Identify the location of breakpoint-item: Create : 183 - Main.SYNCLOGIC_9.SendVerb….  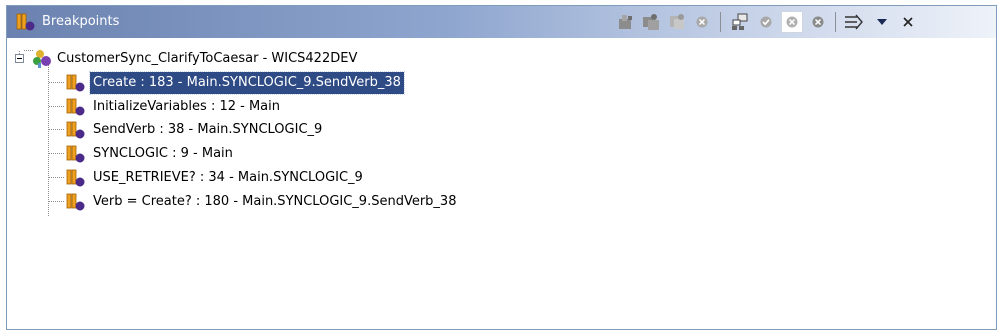
(307, 83).